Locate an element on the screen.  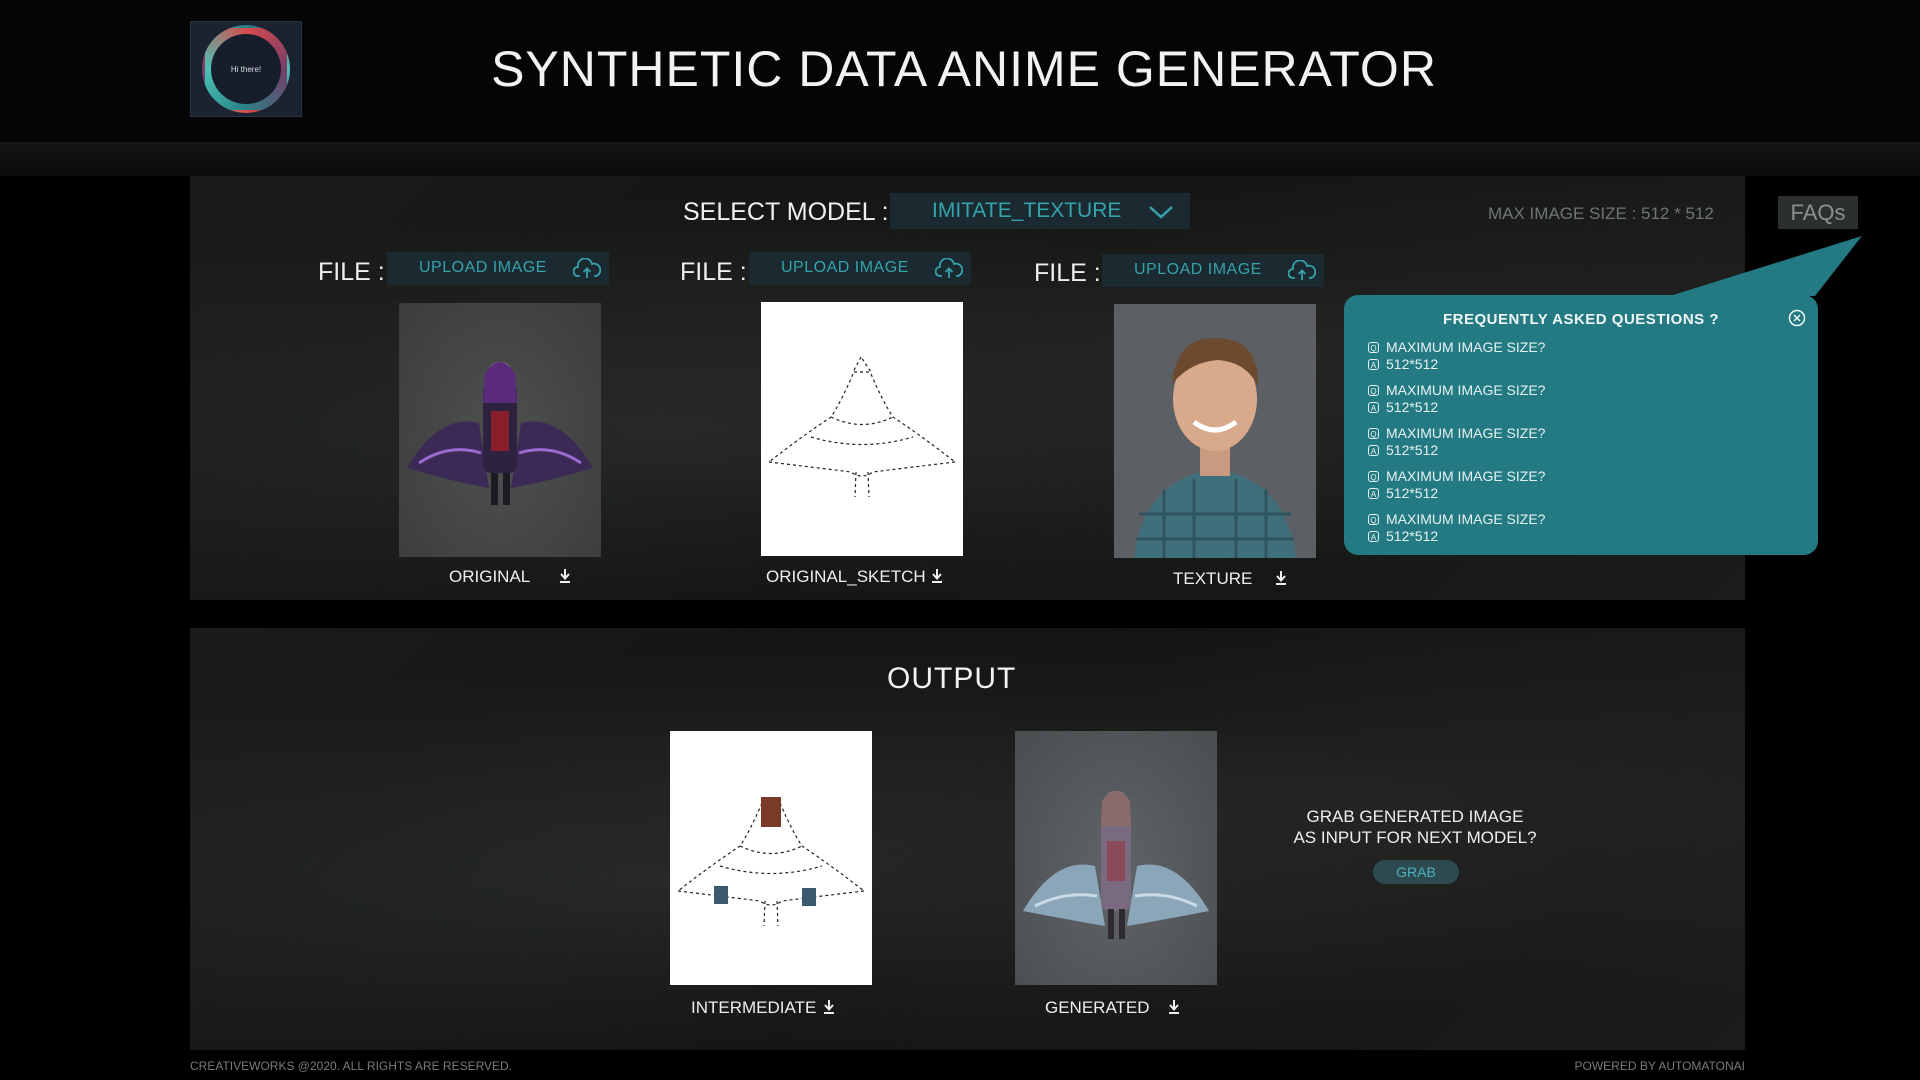
faq-button: FAQs is located at coordinates (1818, 212).